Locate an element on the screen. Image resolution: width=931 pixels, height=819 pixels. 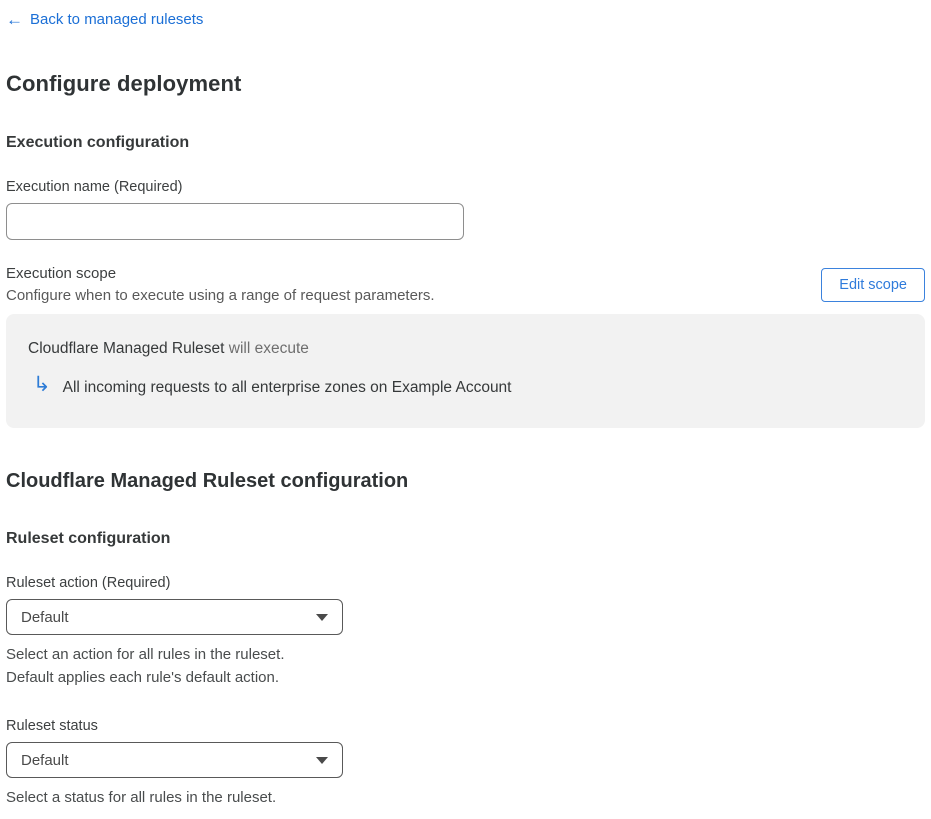
execution-configuration-heading: Execution configuration is located at coordinates (98, 142).